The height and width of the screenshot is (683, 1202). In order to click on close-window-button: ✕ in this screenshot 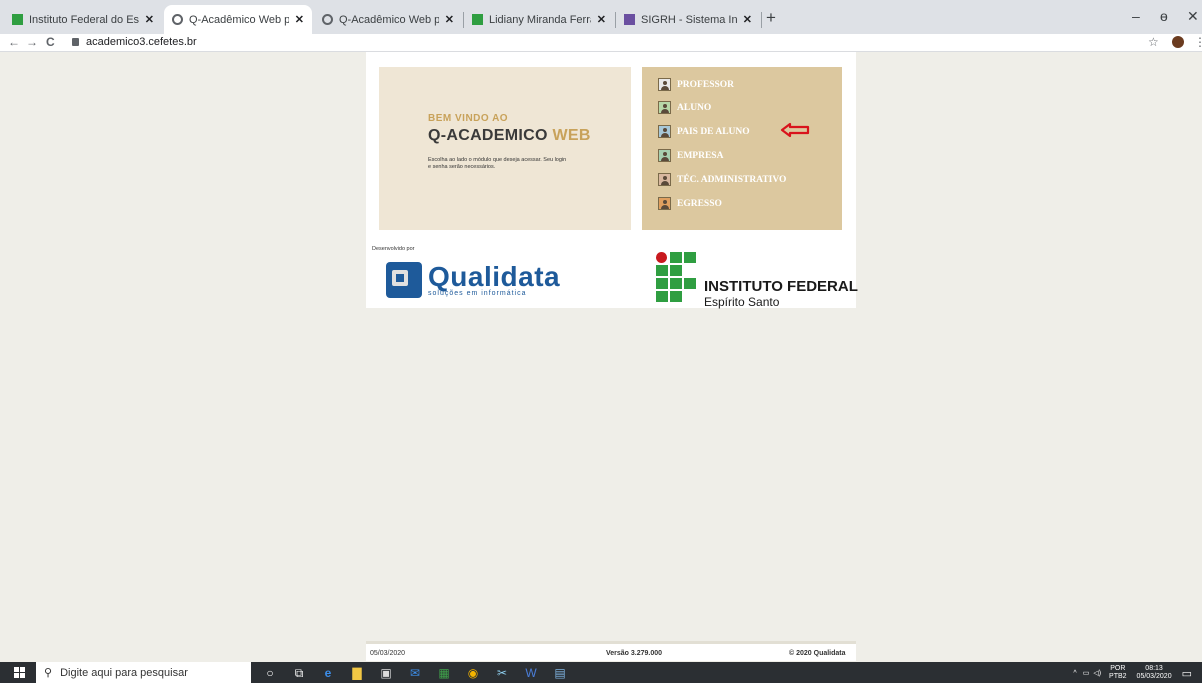, I will do `click(1193, 16)`.